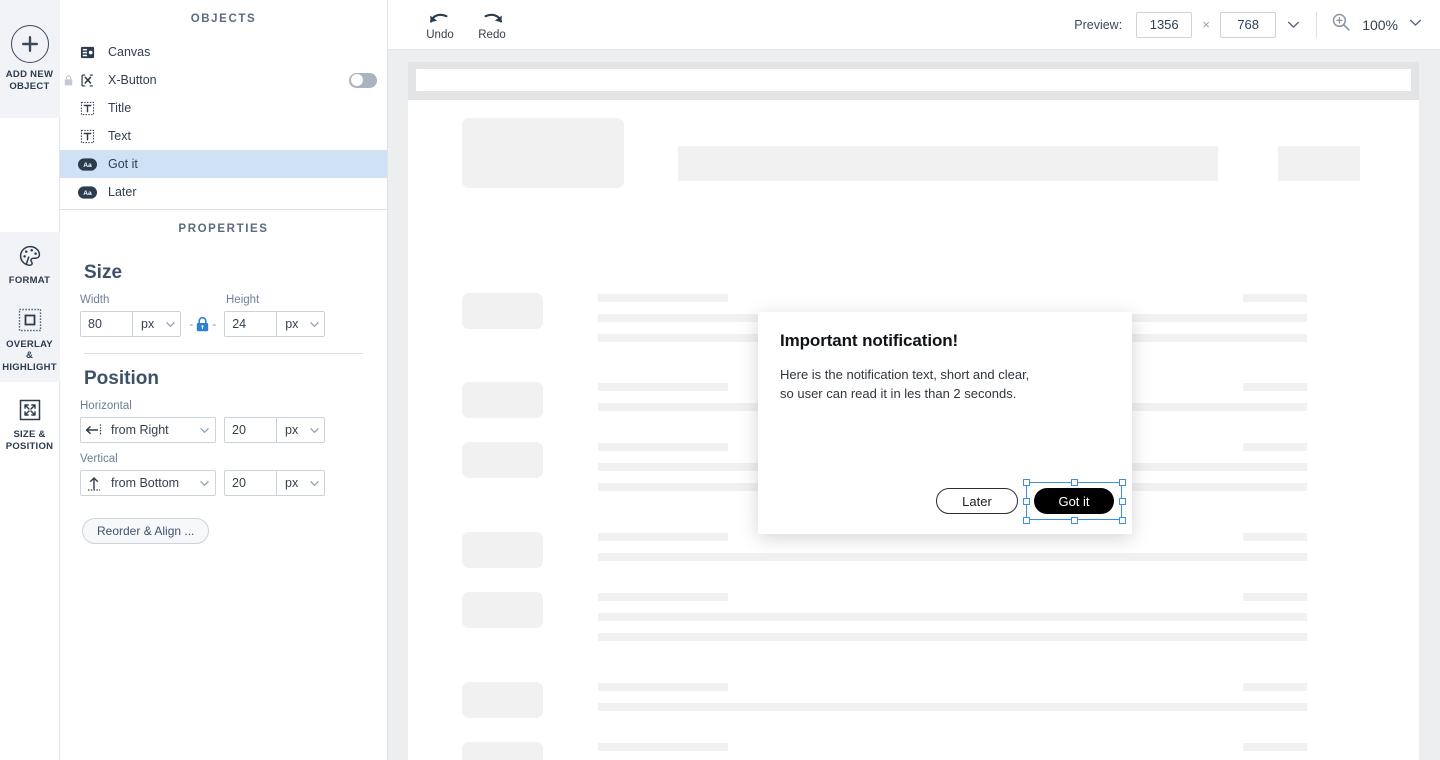  Describe the element at coordinates (121, 378) in the screenshot. I see `position-section-heading: Position` at that location.